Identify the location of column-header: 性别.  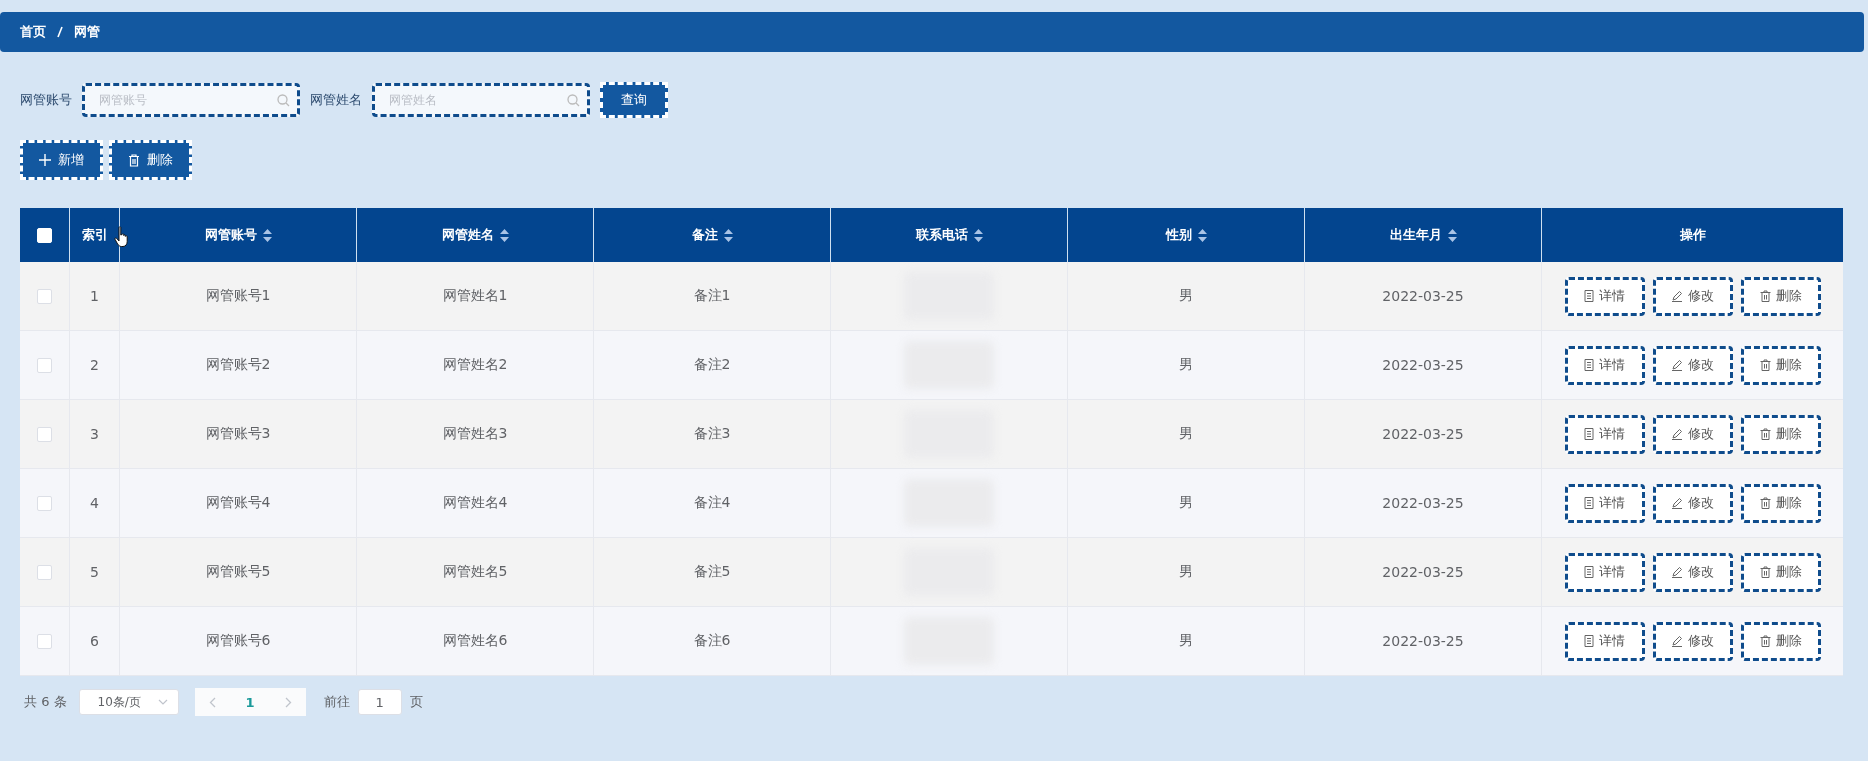
(1178, 235).